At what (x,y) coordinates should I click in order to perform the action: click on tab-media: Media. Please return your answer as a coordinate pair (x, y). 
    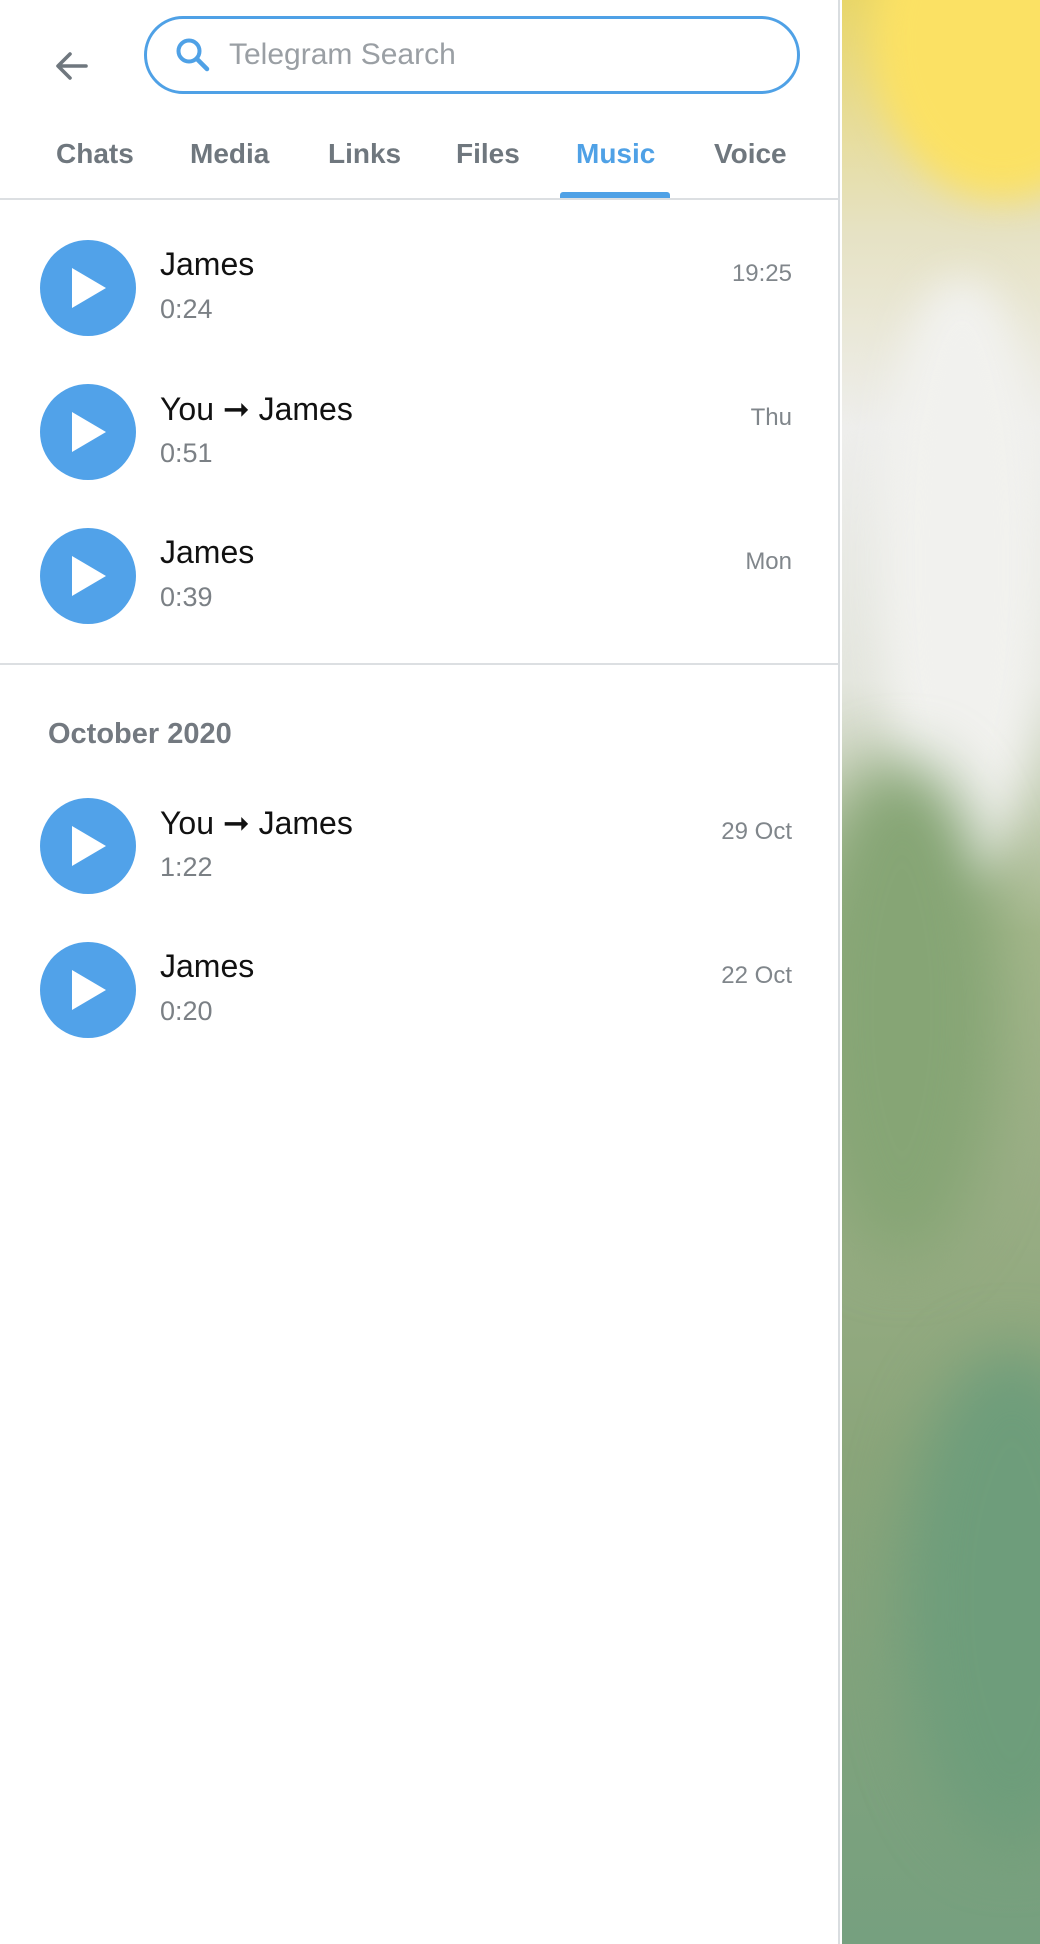
    Looking at the image, I should click on (229, 154).